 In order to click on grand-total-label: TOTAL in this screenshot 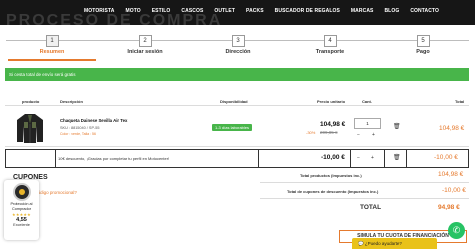, I will do `click(371, 207)`.